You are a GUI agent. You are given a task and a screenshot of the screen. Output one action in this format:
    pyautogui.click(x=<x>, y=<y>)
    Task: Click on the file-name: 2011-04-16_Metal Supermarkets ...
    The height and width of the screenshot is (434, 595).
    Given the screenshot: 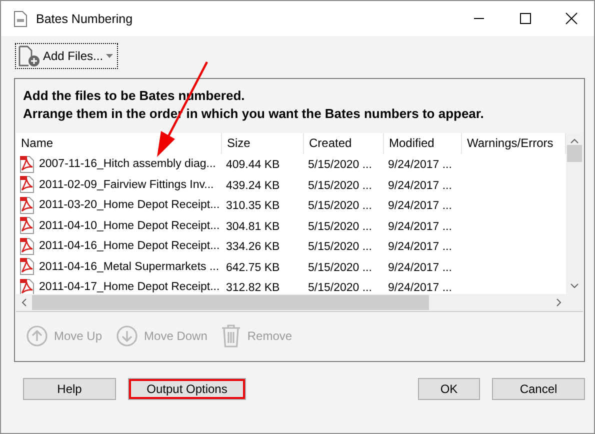 What is the action you would take?
    pyautogui.click(x=129, y=266)
    